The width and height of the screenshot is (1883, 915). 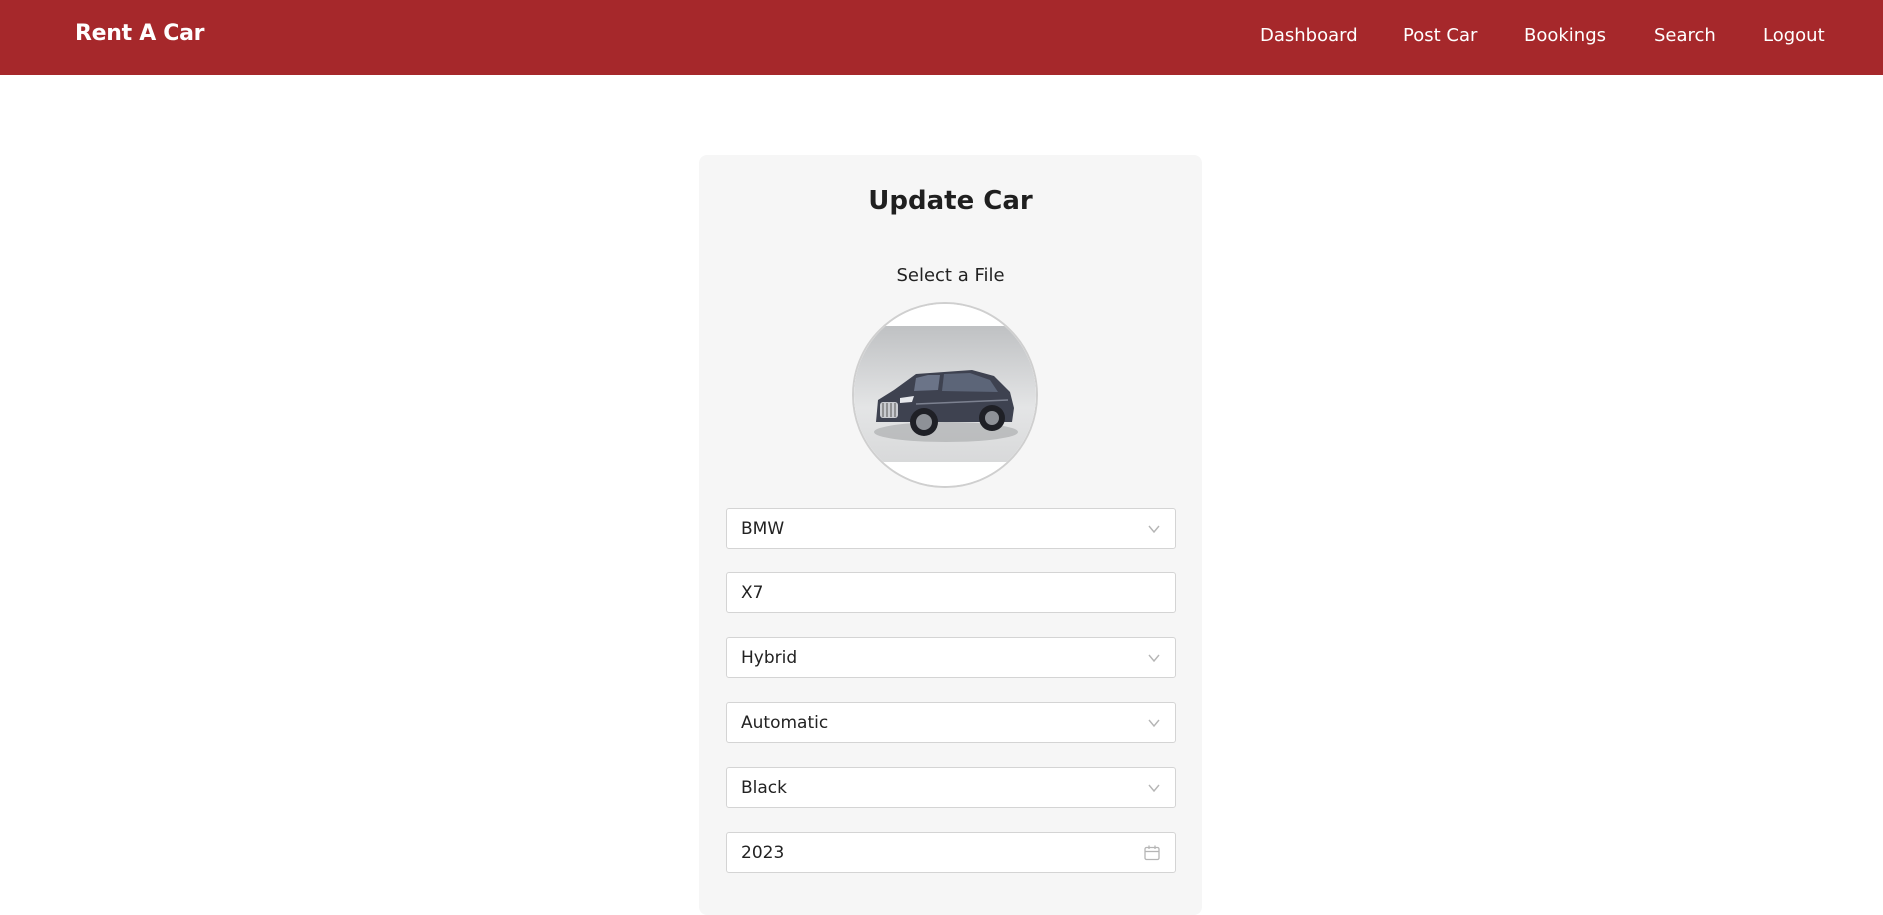 What do you see at coordinates (140, 33) in the screenshot?
I see `brand-logo: Rent A Car` at bounding box center [140, 33].